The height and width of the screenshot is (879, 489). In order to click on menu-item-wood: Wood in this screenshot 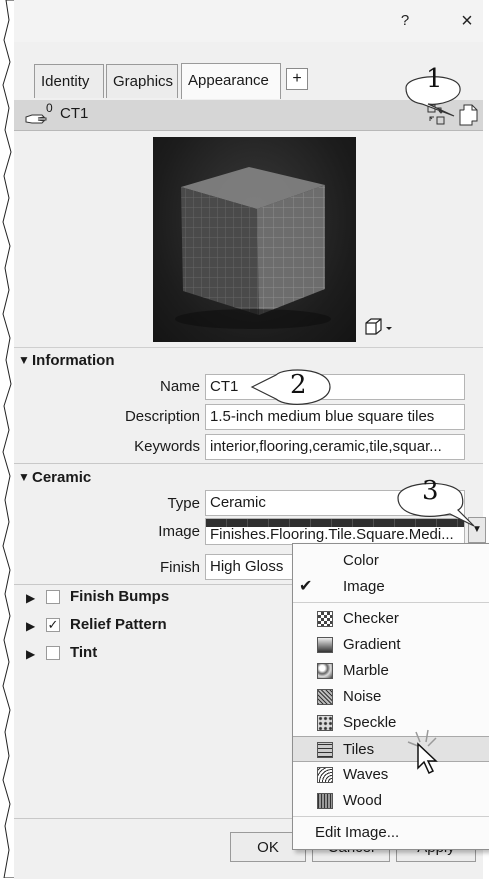, I will do `click(391, 801)`.